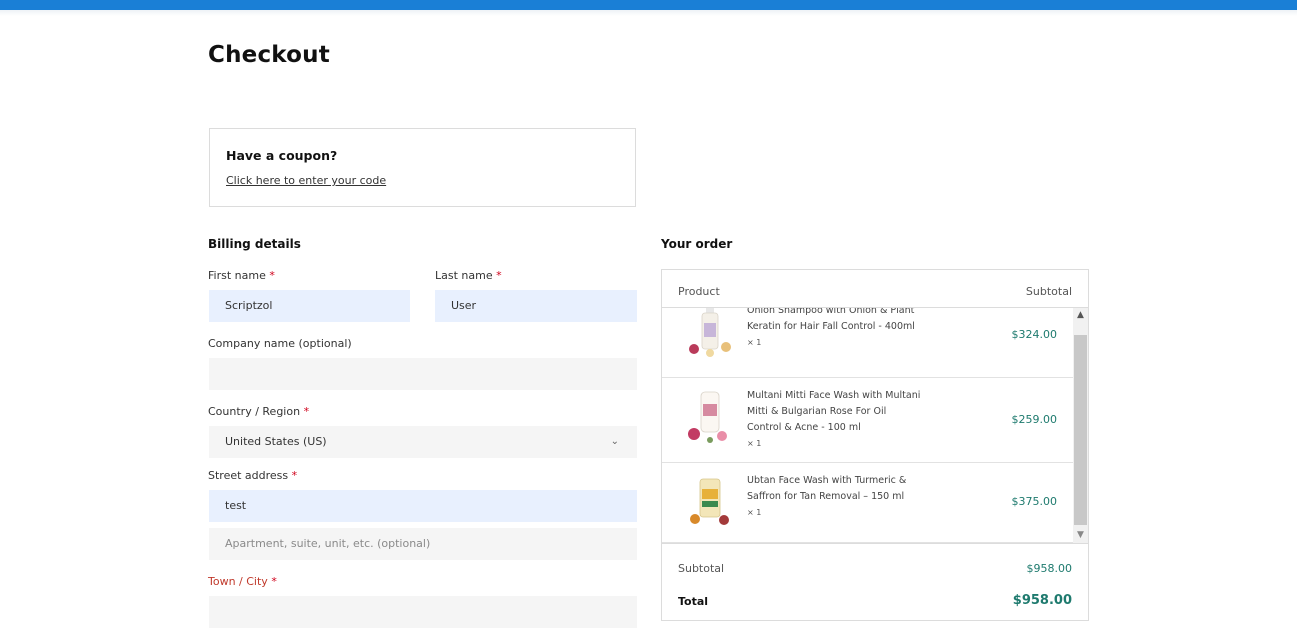  I want to click on company-field, so click(423, 374).